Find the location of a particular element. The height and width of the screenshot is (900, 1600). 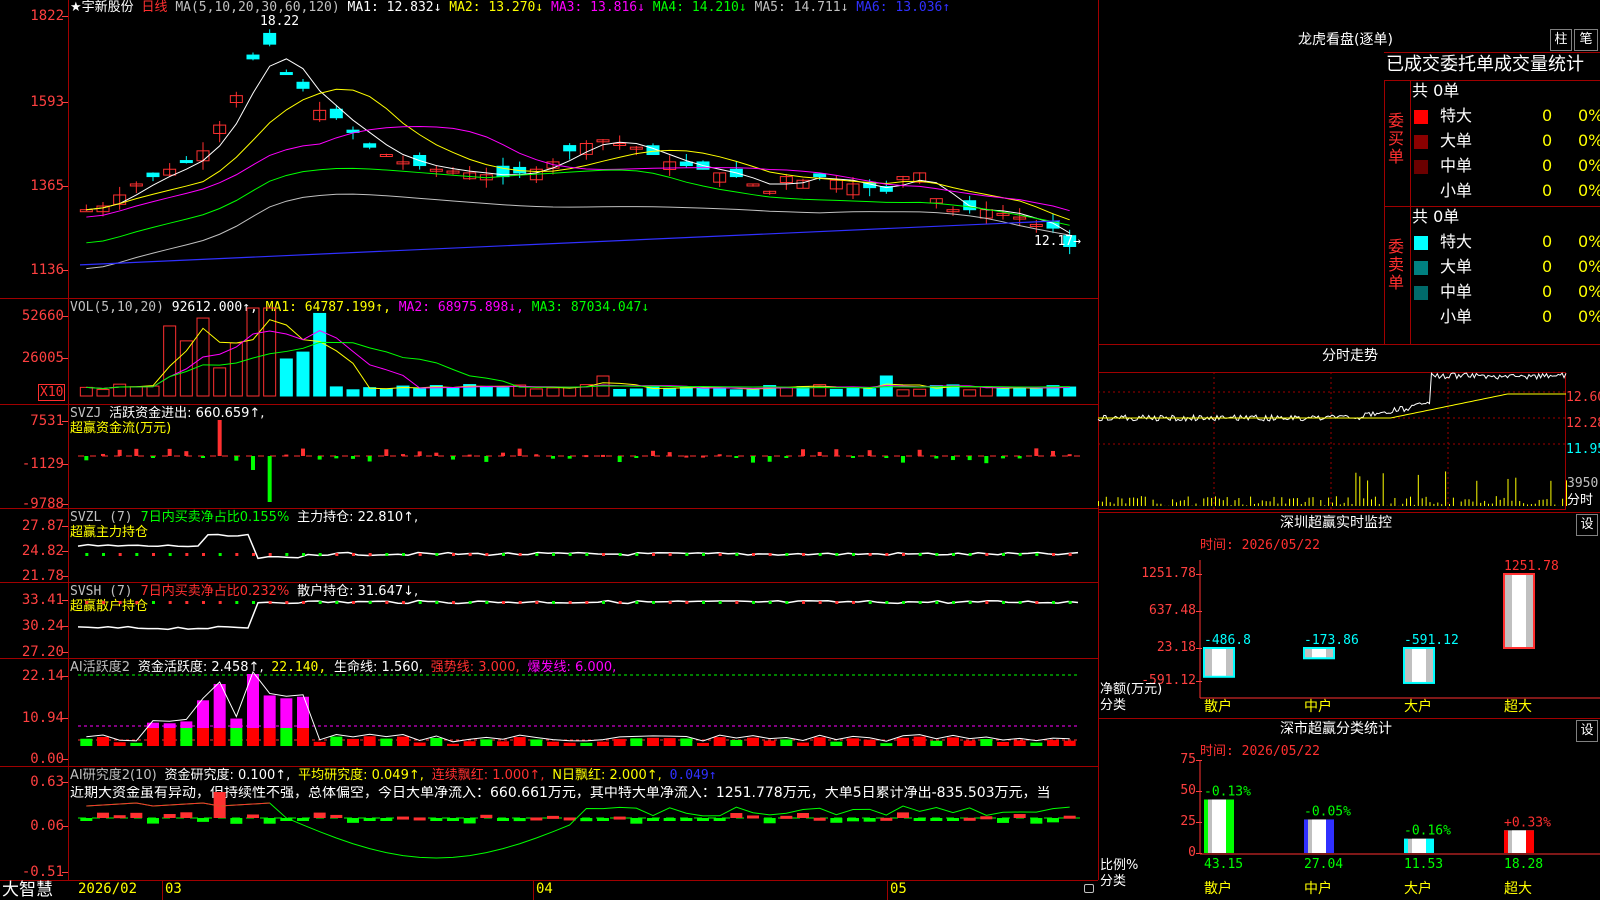

ma2-line is located at coordinates (578, 154).